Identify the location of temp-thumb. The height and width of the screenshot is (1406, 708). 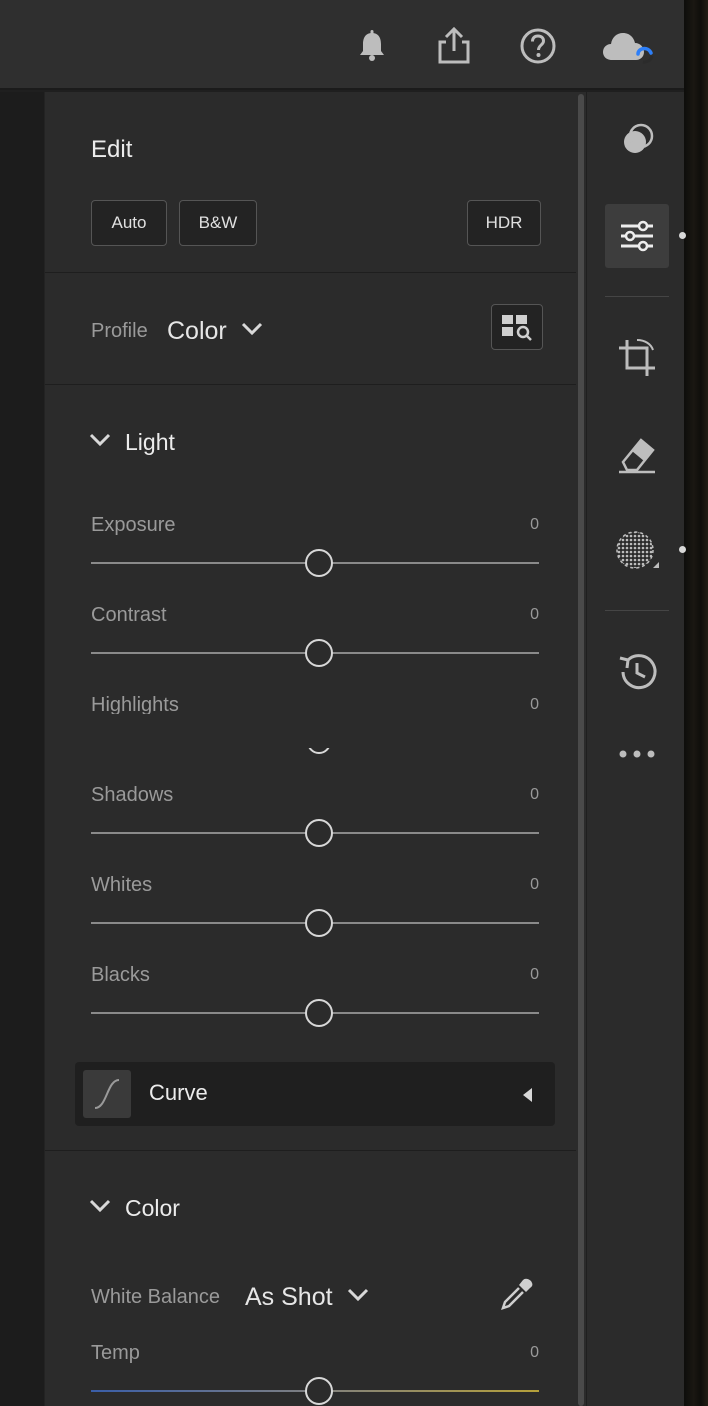
(319, 1391).